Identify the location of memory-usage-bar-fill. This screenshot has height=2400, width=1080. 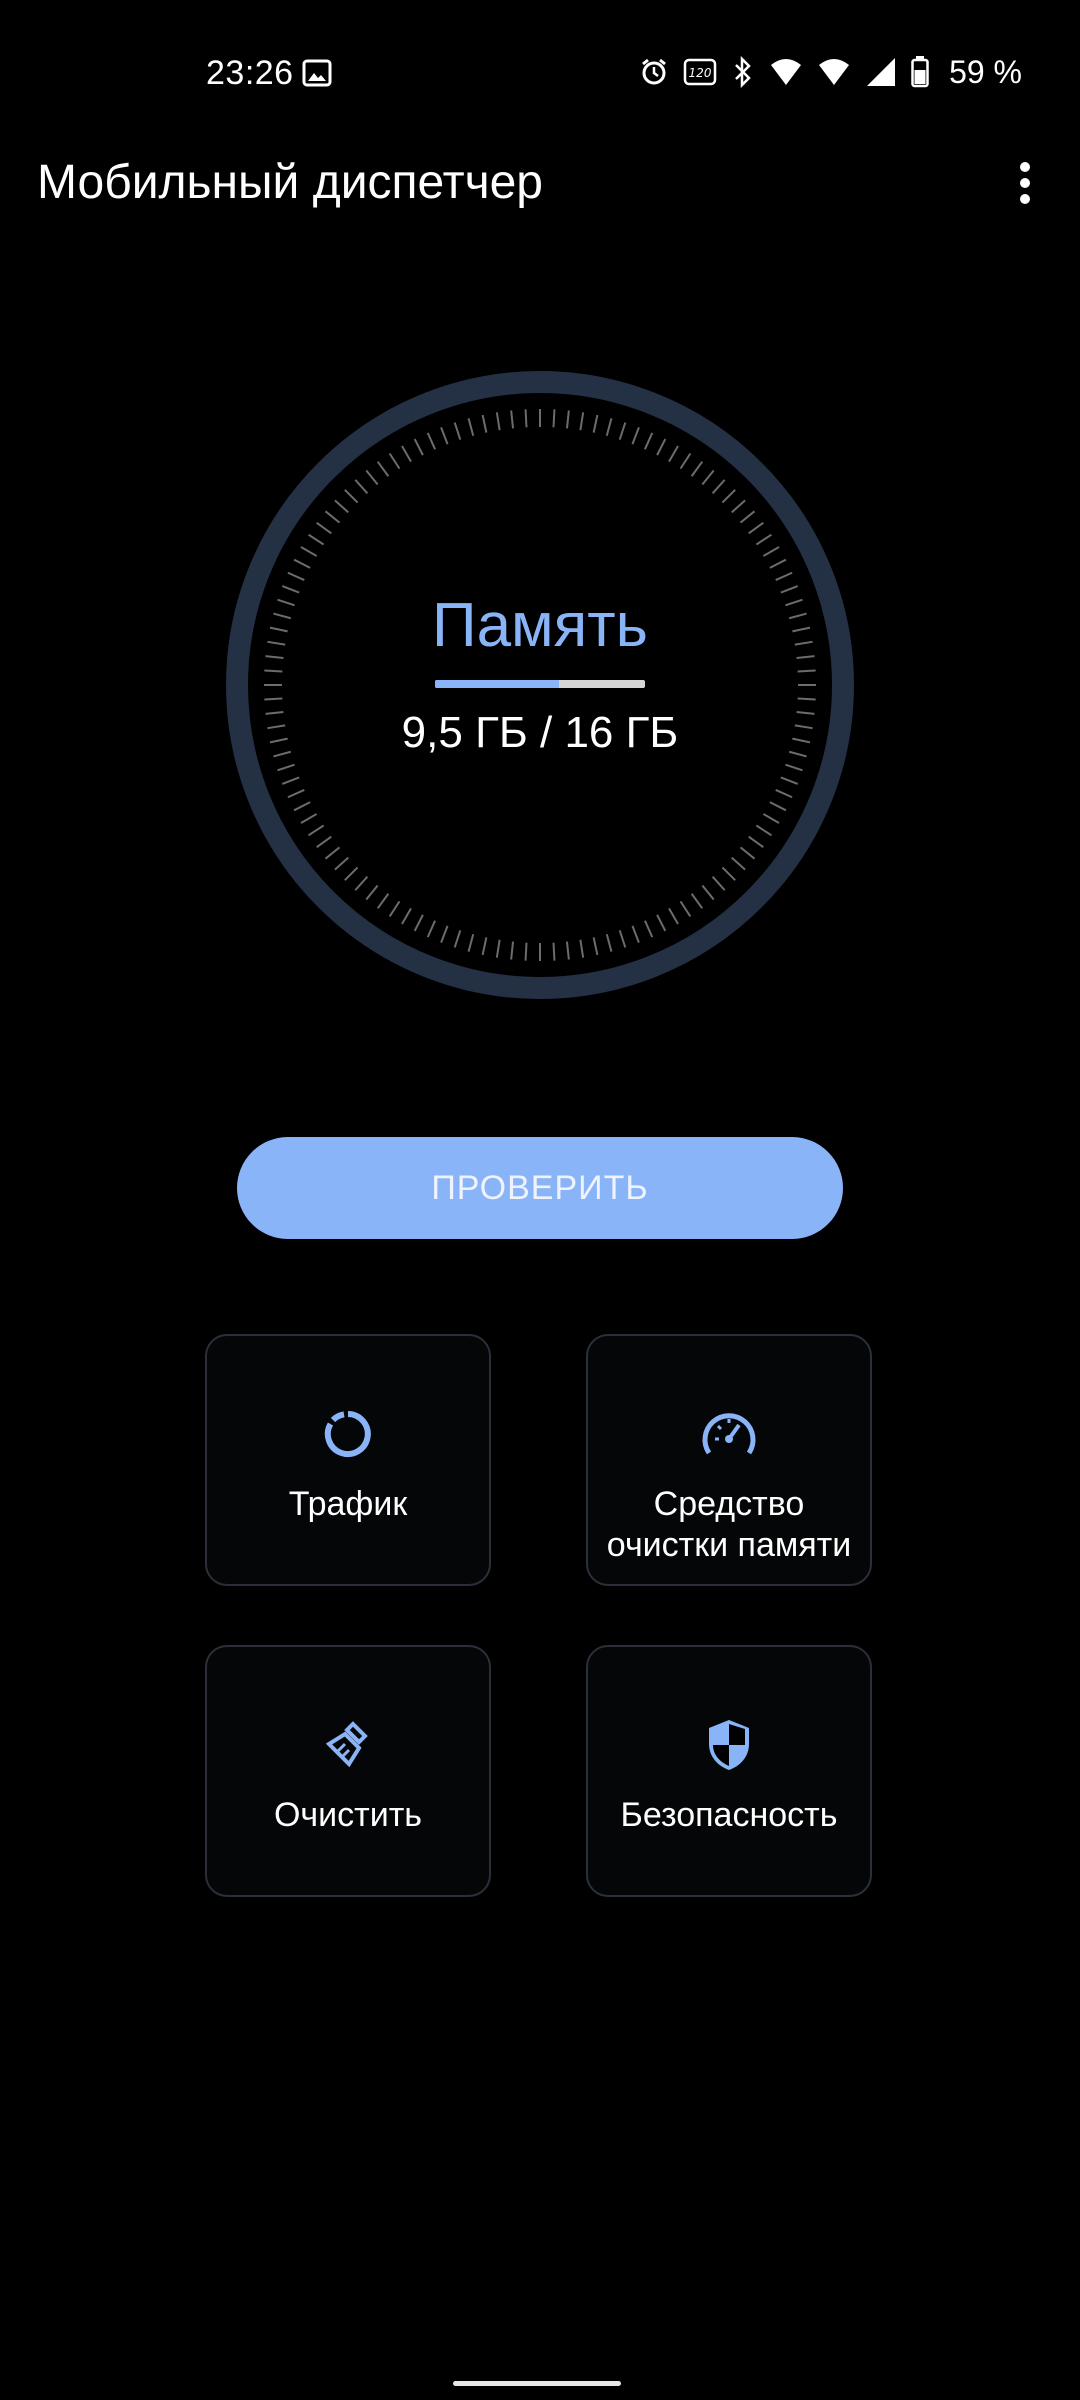
(497, 684).